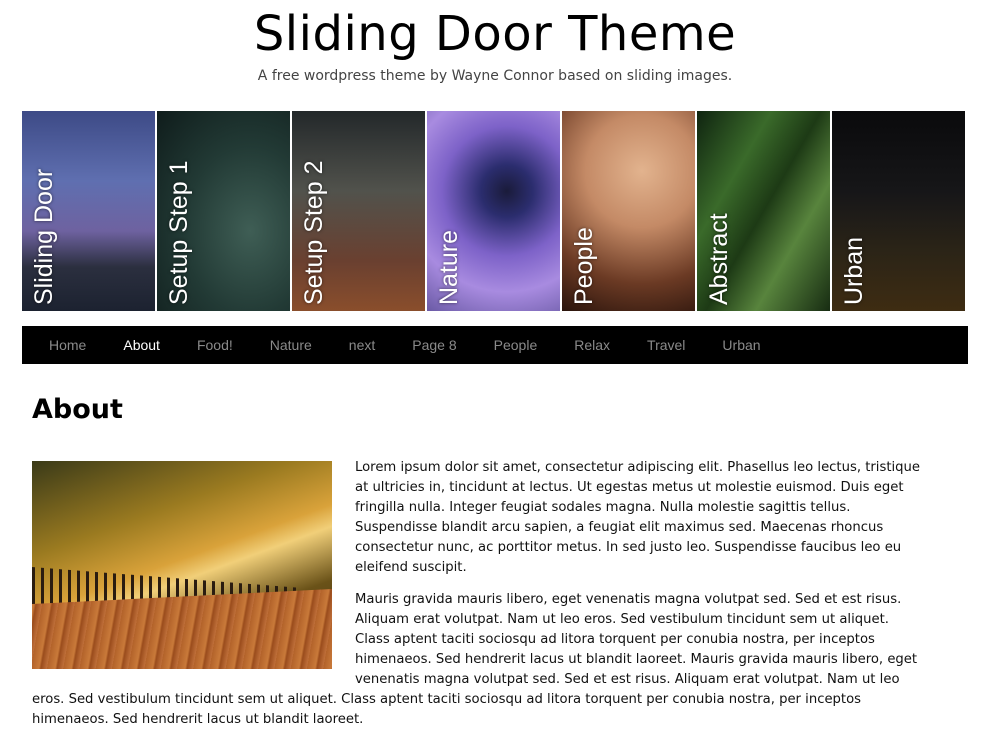 This screenshot has height=742, width=990. What do you see at coordinates (434, 345) in the screenshot?
I see `nav-item-page-8: Page 8` at bounding box center [434, 345].